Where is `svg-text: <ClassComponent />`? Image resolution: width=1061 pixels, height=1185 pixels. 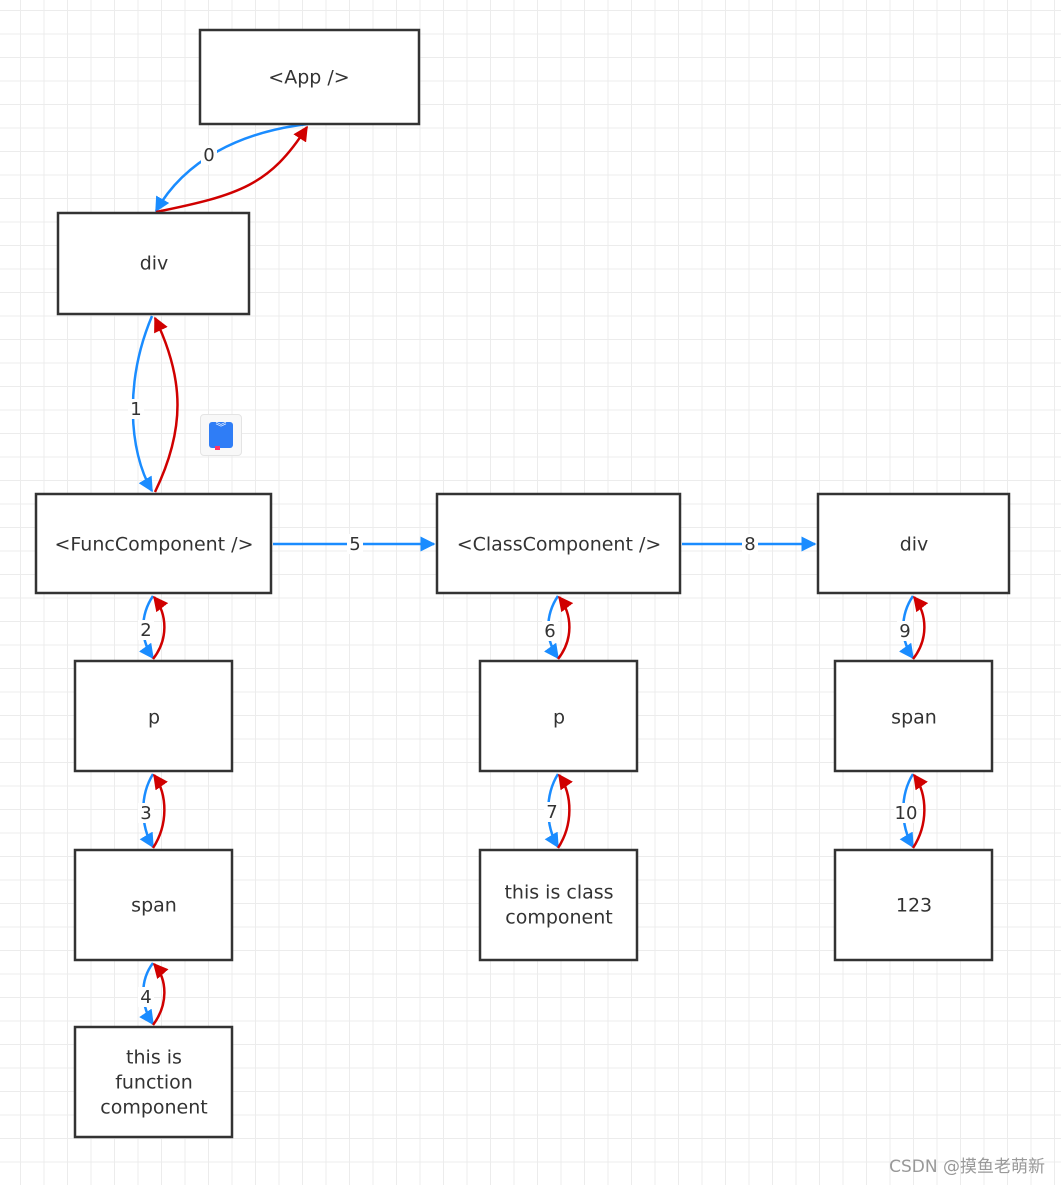 svg-text: <ClassComponent /> is located at coordinates (559, 545).